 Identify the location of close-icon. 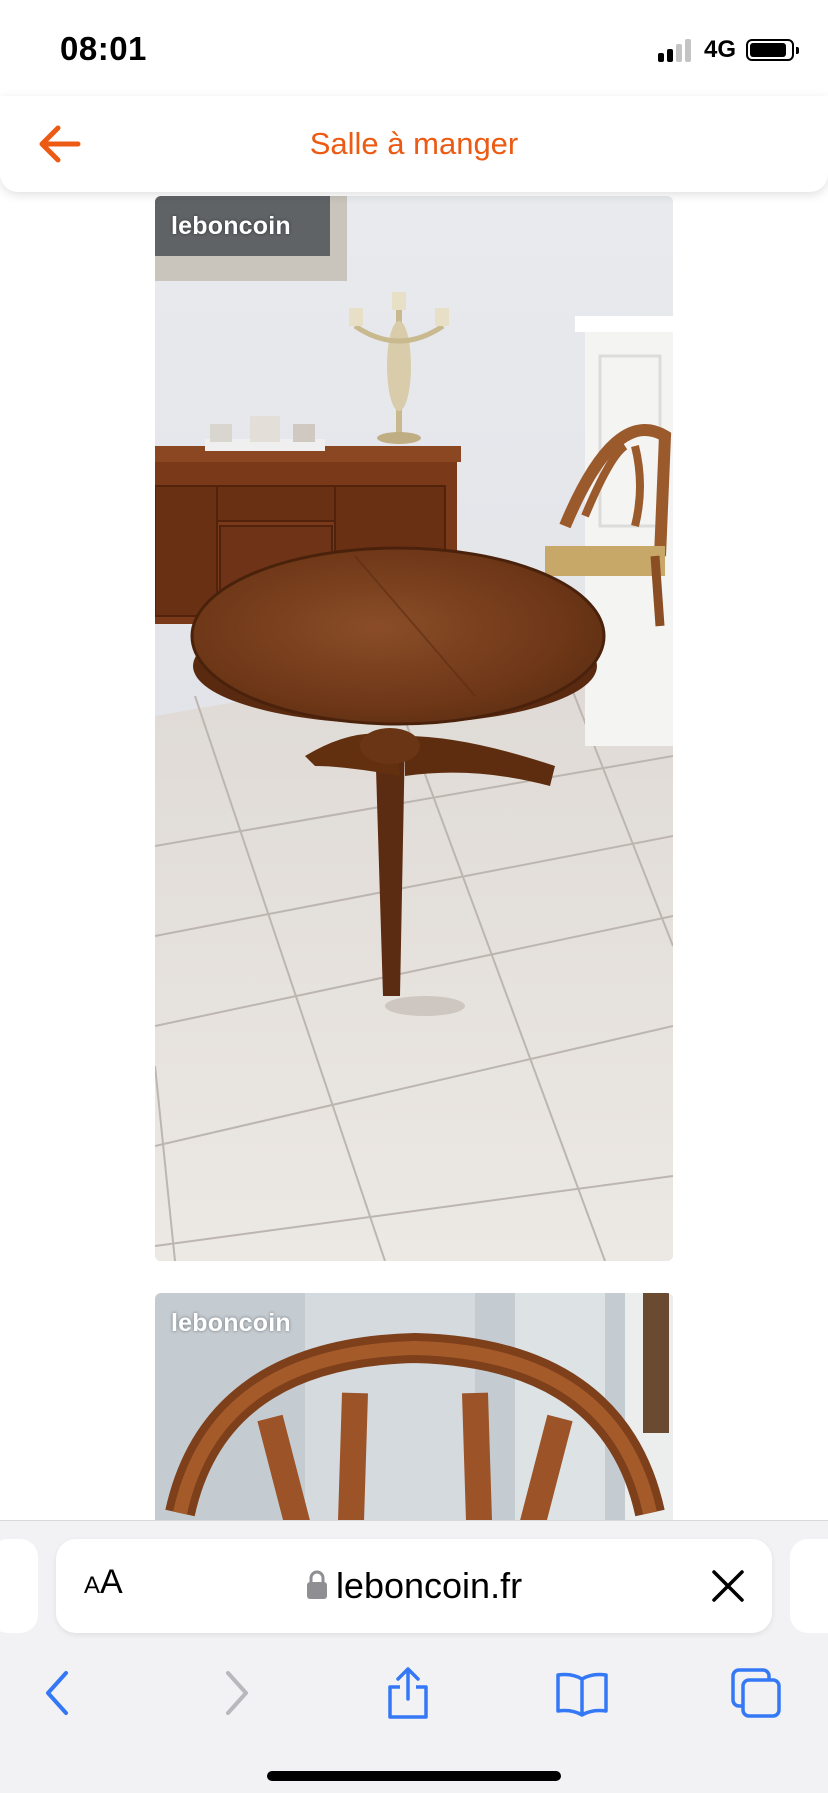
(728, 1586).